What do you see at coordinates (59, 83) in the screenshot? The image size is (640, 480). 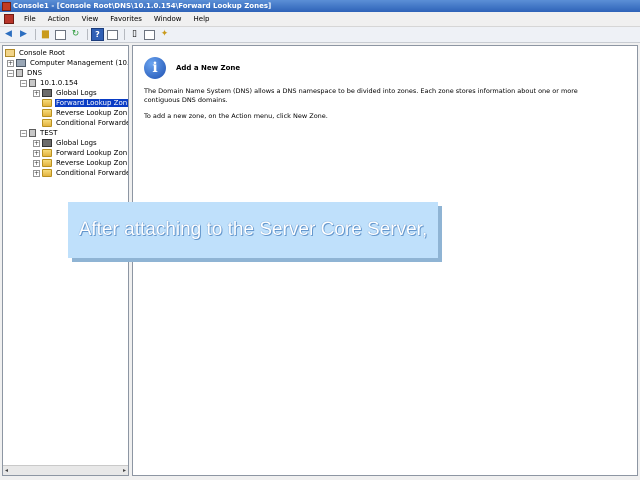 I see `tree-item-label: 10.1.0.154` at bounding box center [59, 83].